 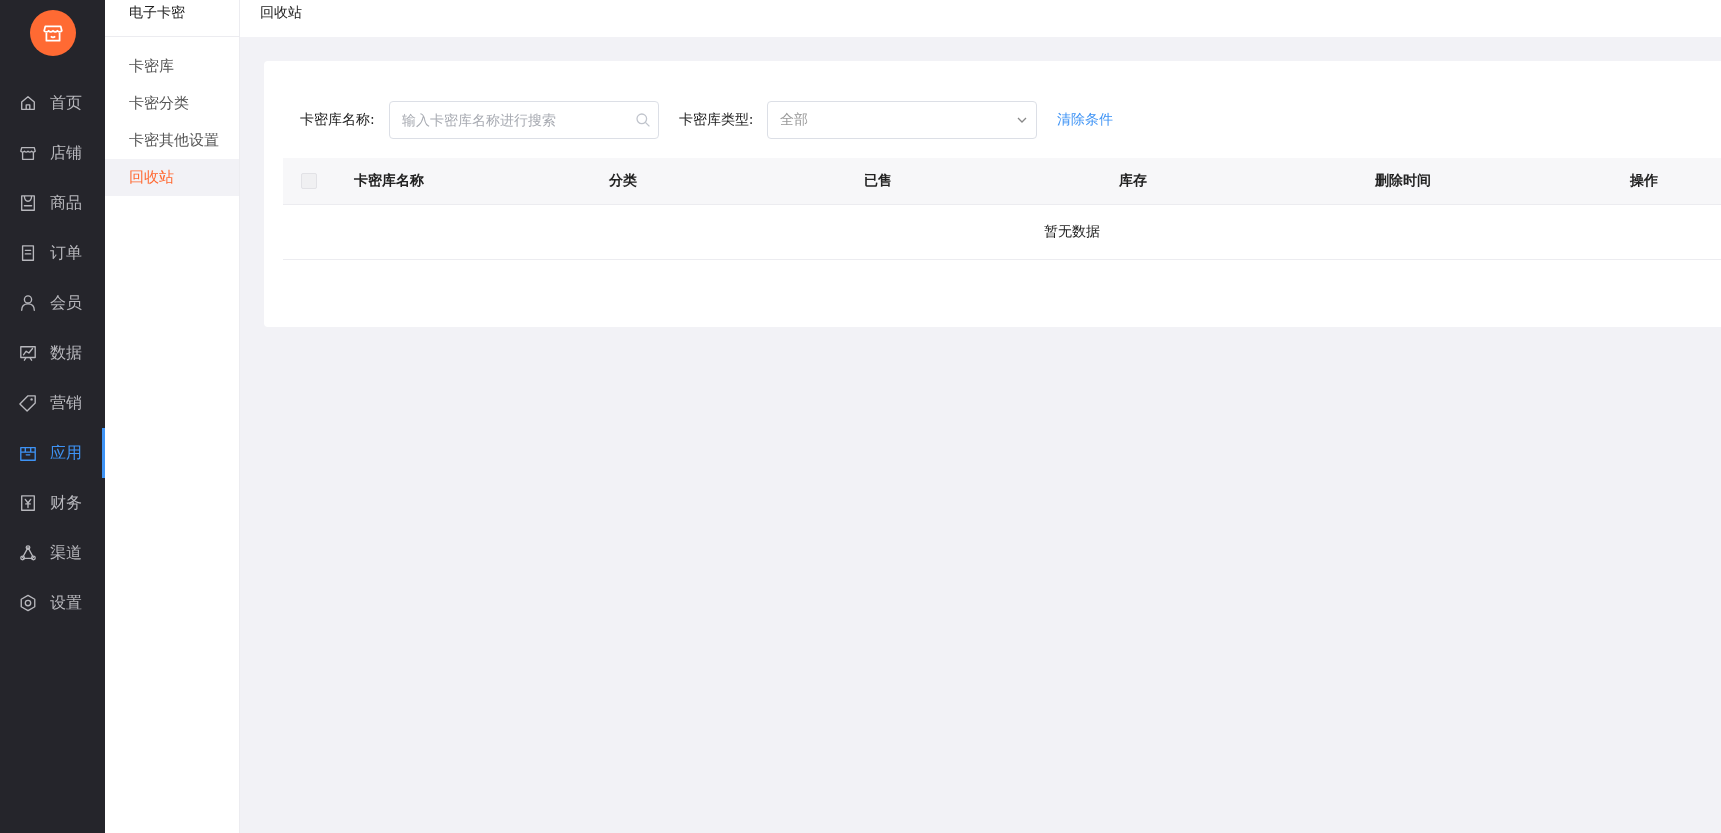 What do you see at coordinates (523, 120) in the screenshot?
I see `search-field: 输入卡密库名称进行搜索` at bounding box center [523, 120].